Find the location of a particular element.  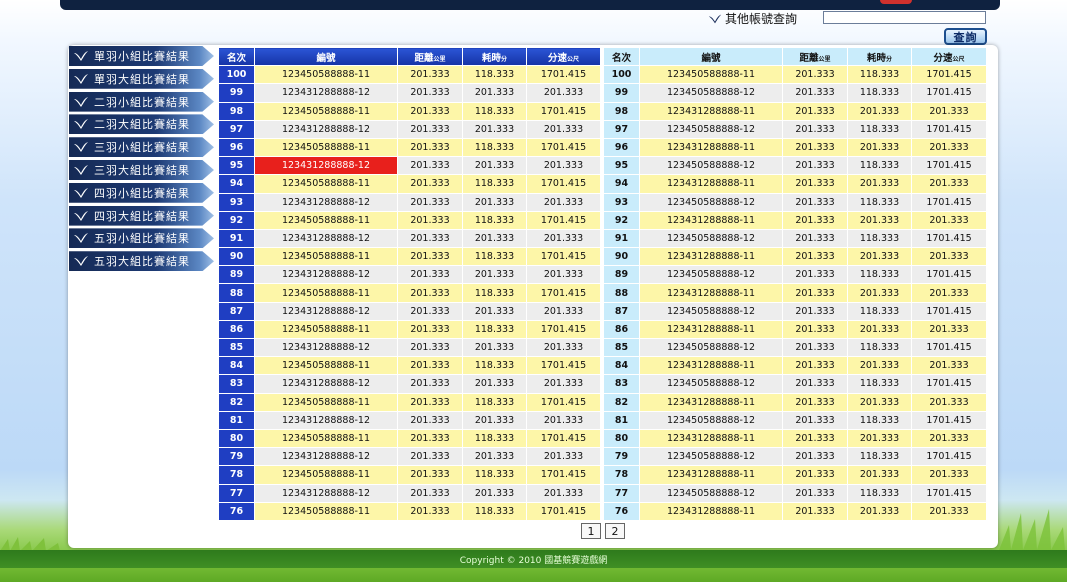

table-row: 79 123431288888-12 201.333 201.333 201.333 is located at coordinates (409, 457).